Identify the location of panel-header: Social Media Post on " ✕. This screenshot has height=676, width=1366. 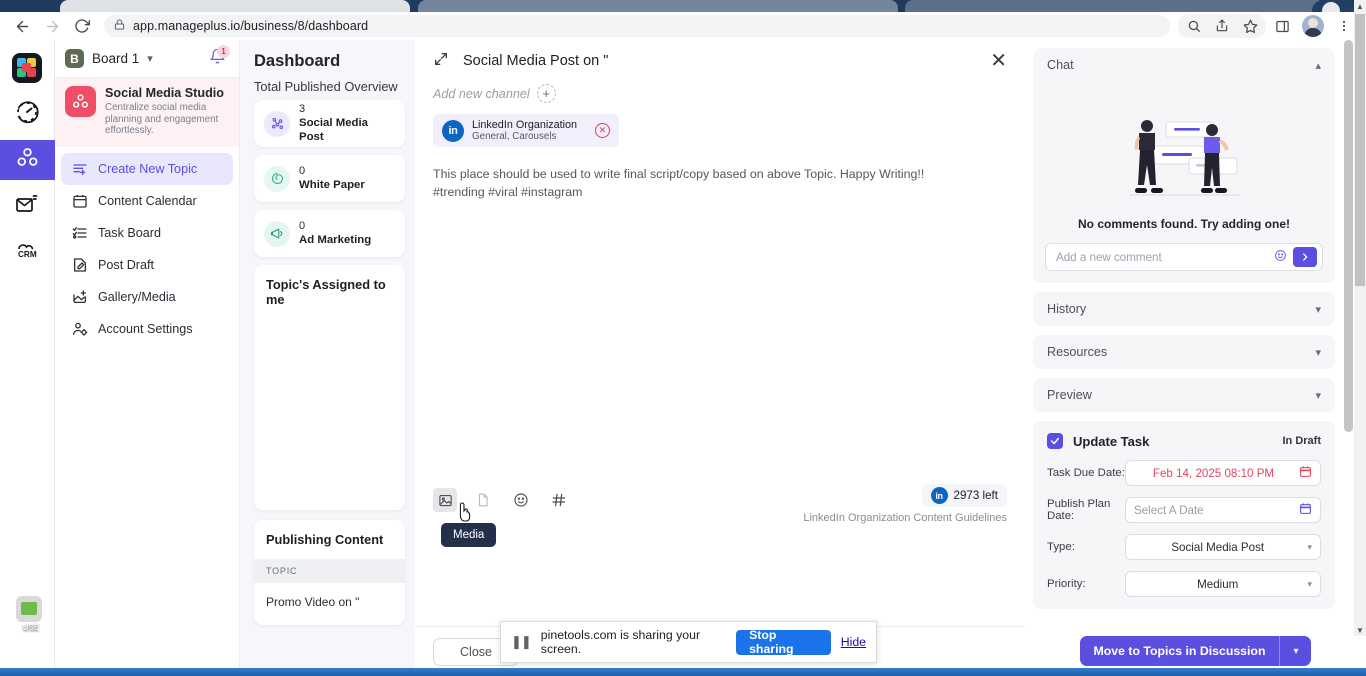
(720, 61).